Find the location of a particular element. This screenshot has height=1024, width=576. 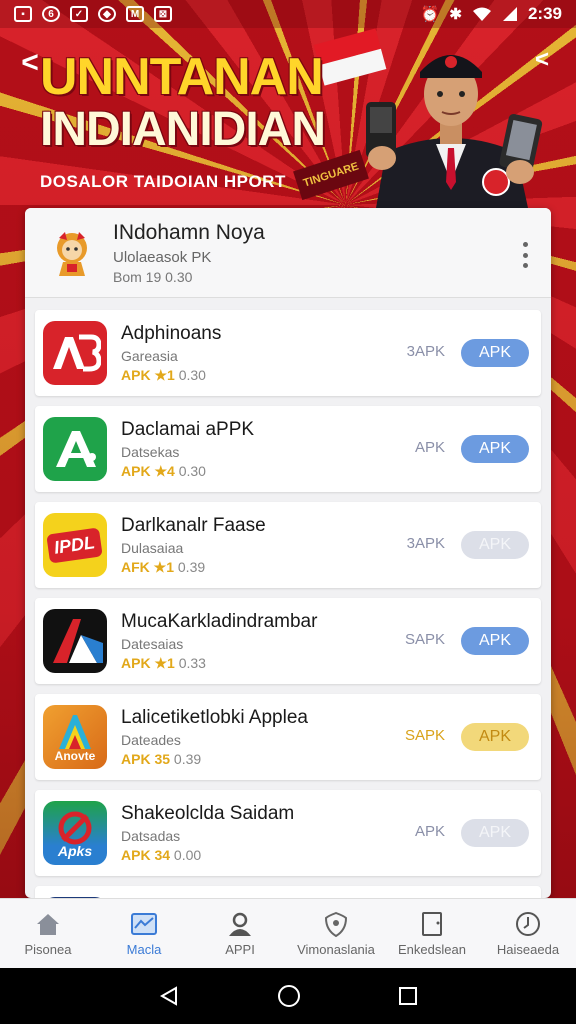

person-illustration is located at coordinates (454, 131).